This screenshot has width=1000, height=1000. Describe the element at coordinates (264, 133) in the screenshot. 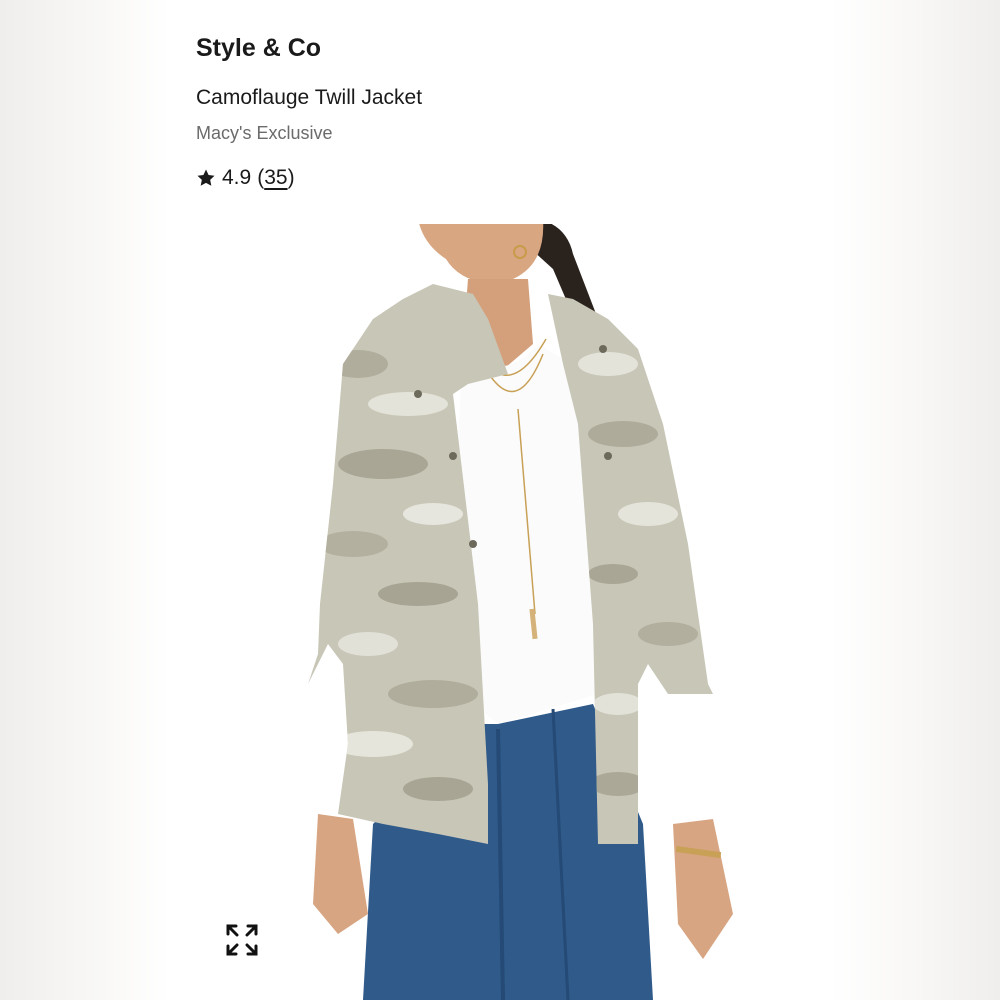

I see `exclusive-label: Macy's Exclusive` at that location.